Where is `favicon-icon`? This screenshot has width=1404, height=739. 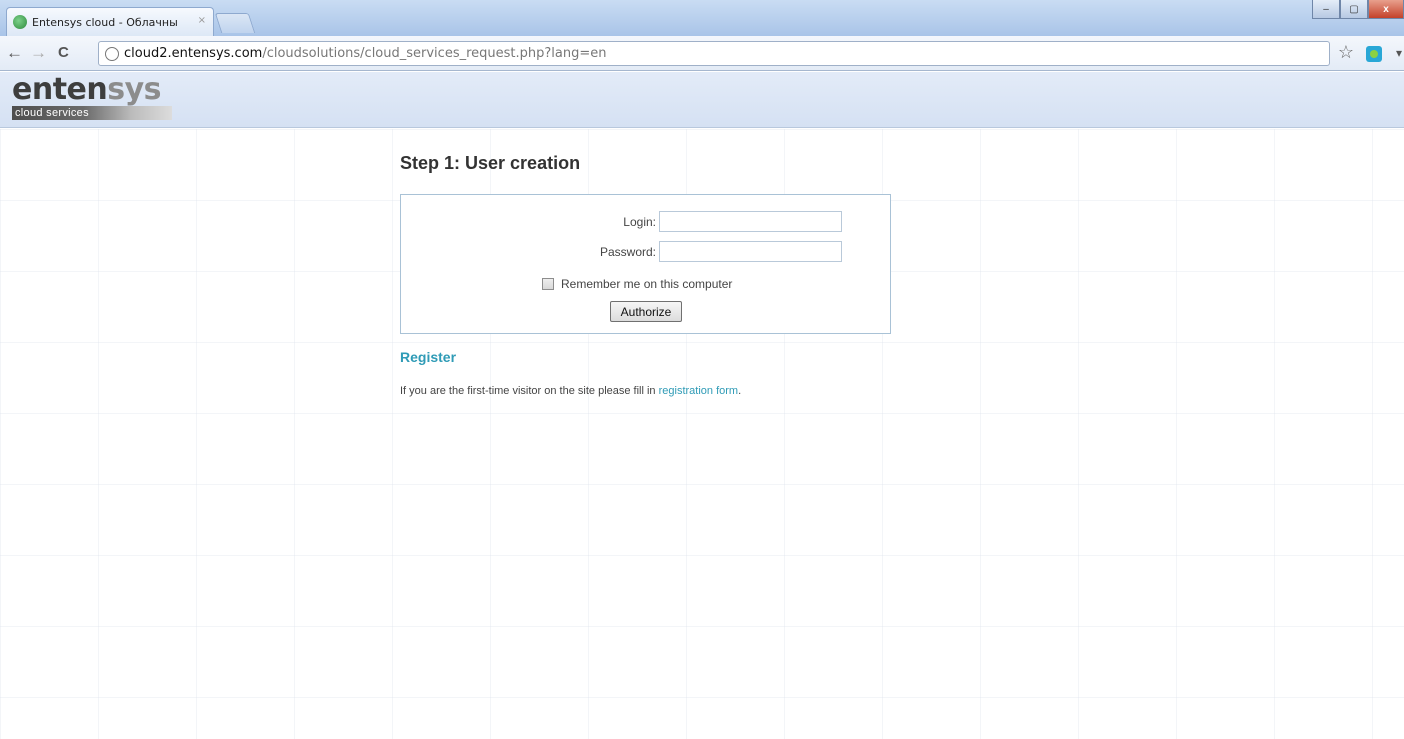
favicon-icon is located at coordinates (20, 22).